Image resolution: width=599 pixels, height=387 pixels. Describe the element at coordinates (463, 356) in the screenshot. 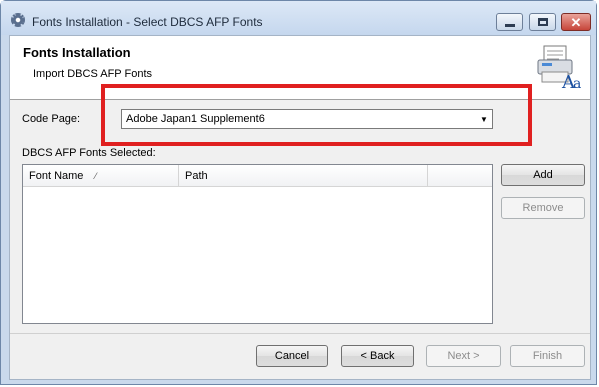

I see `next-button: Next >` at that location.